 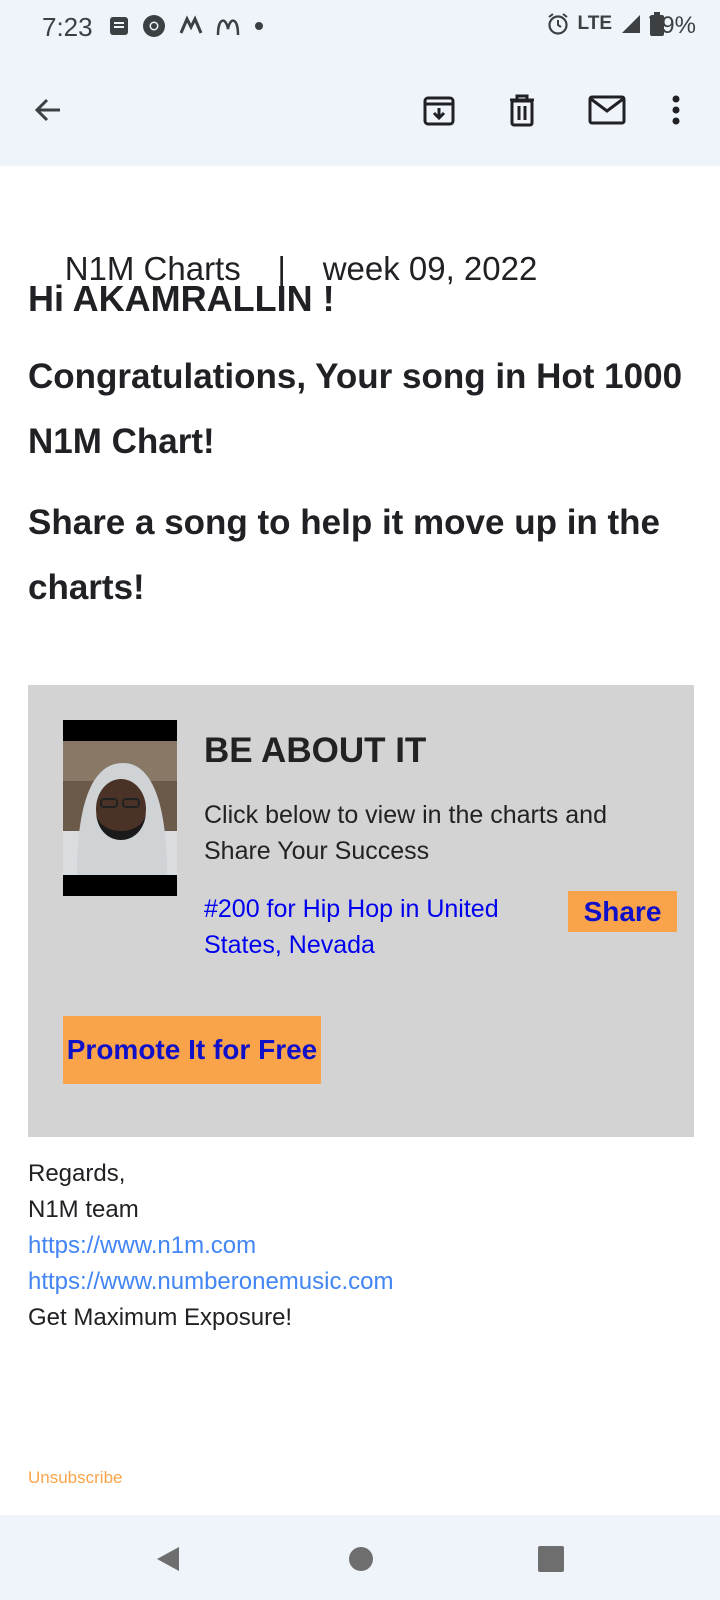 I want to click on archive-button, so click(x=439, y=110).